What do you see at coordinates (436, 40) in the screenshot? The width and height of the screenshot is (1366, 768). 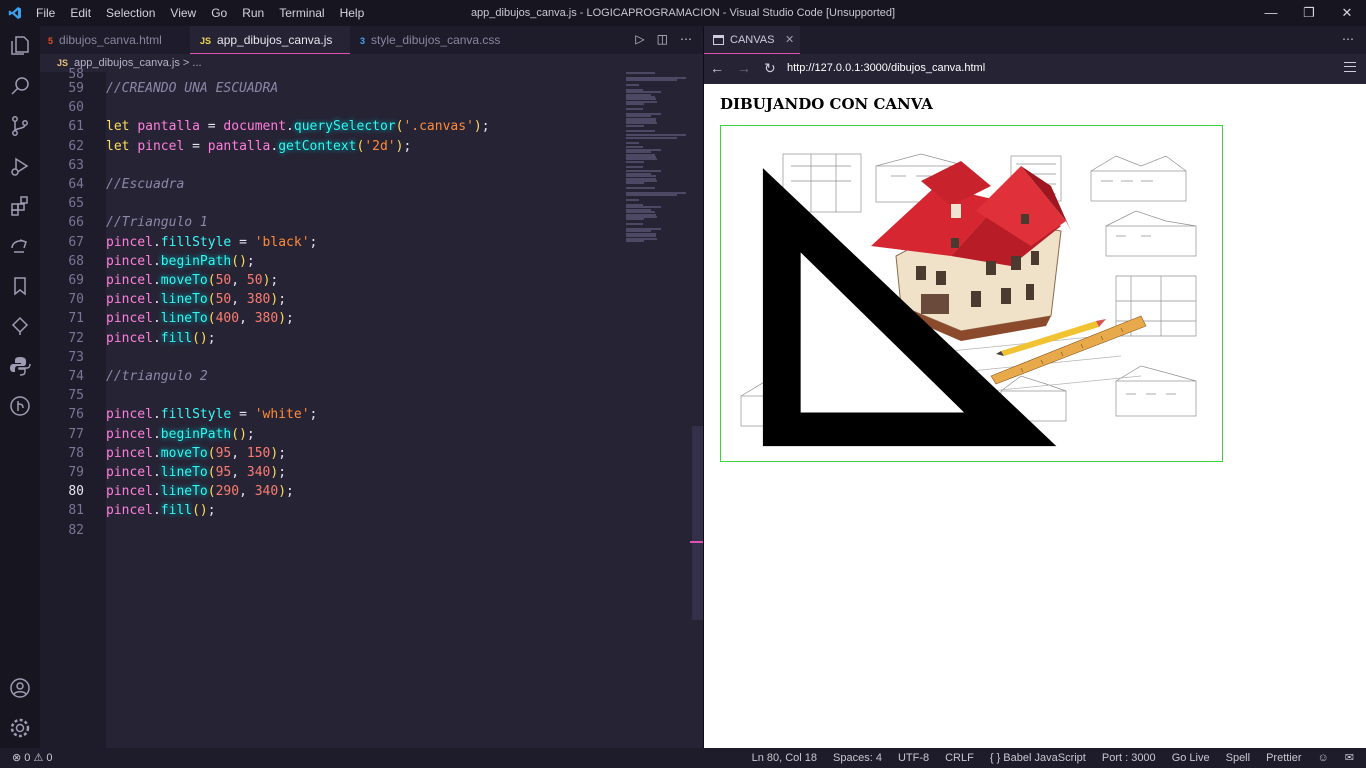 I see `tab-label: style_dibujos_canva.css` at bounding box center [436, 40].